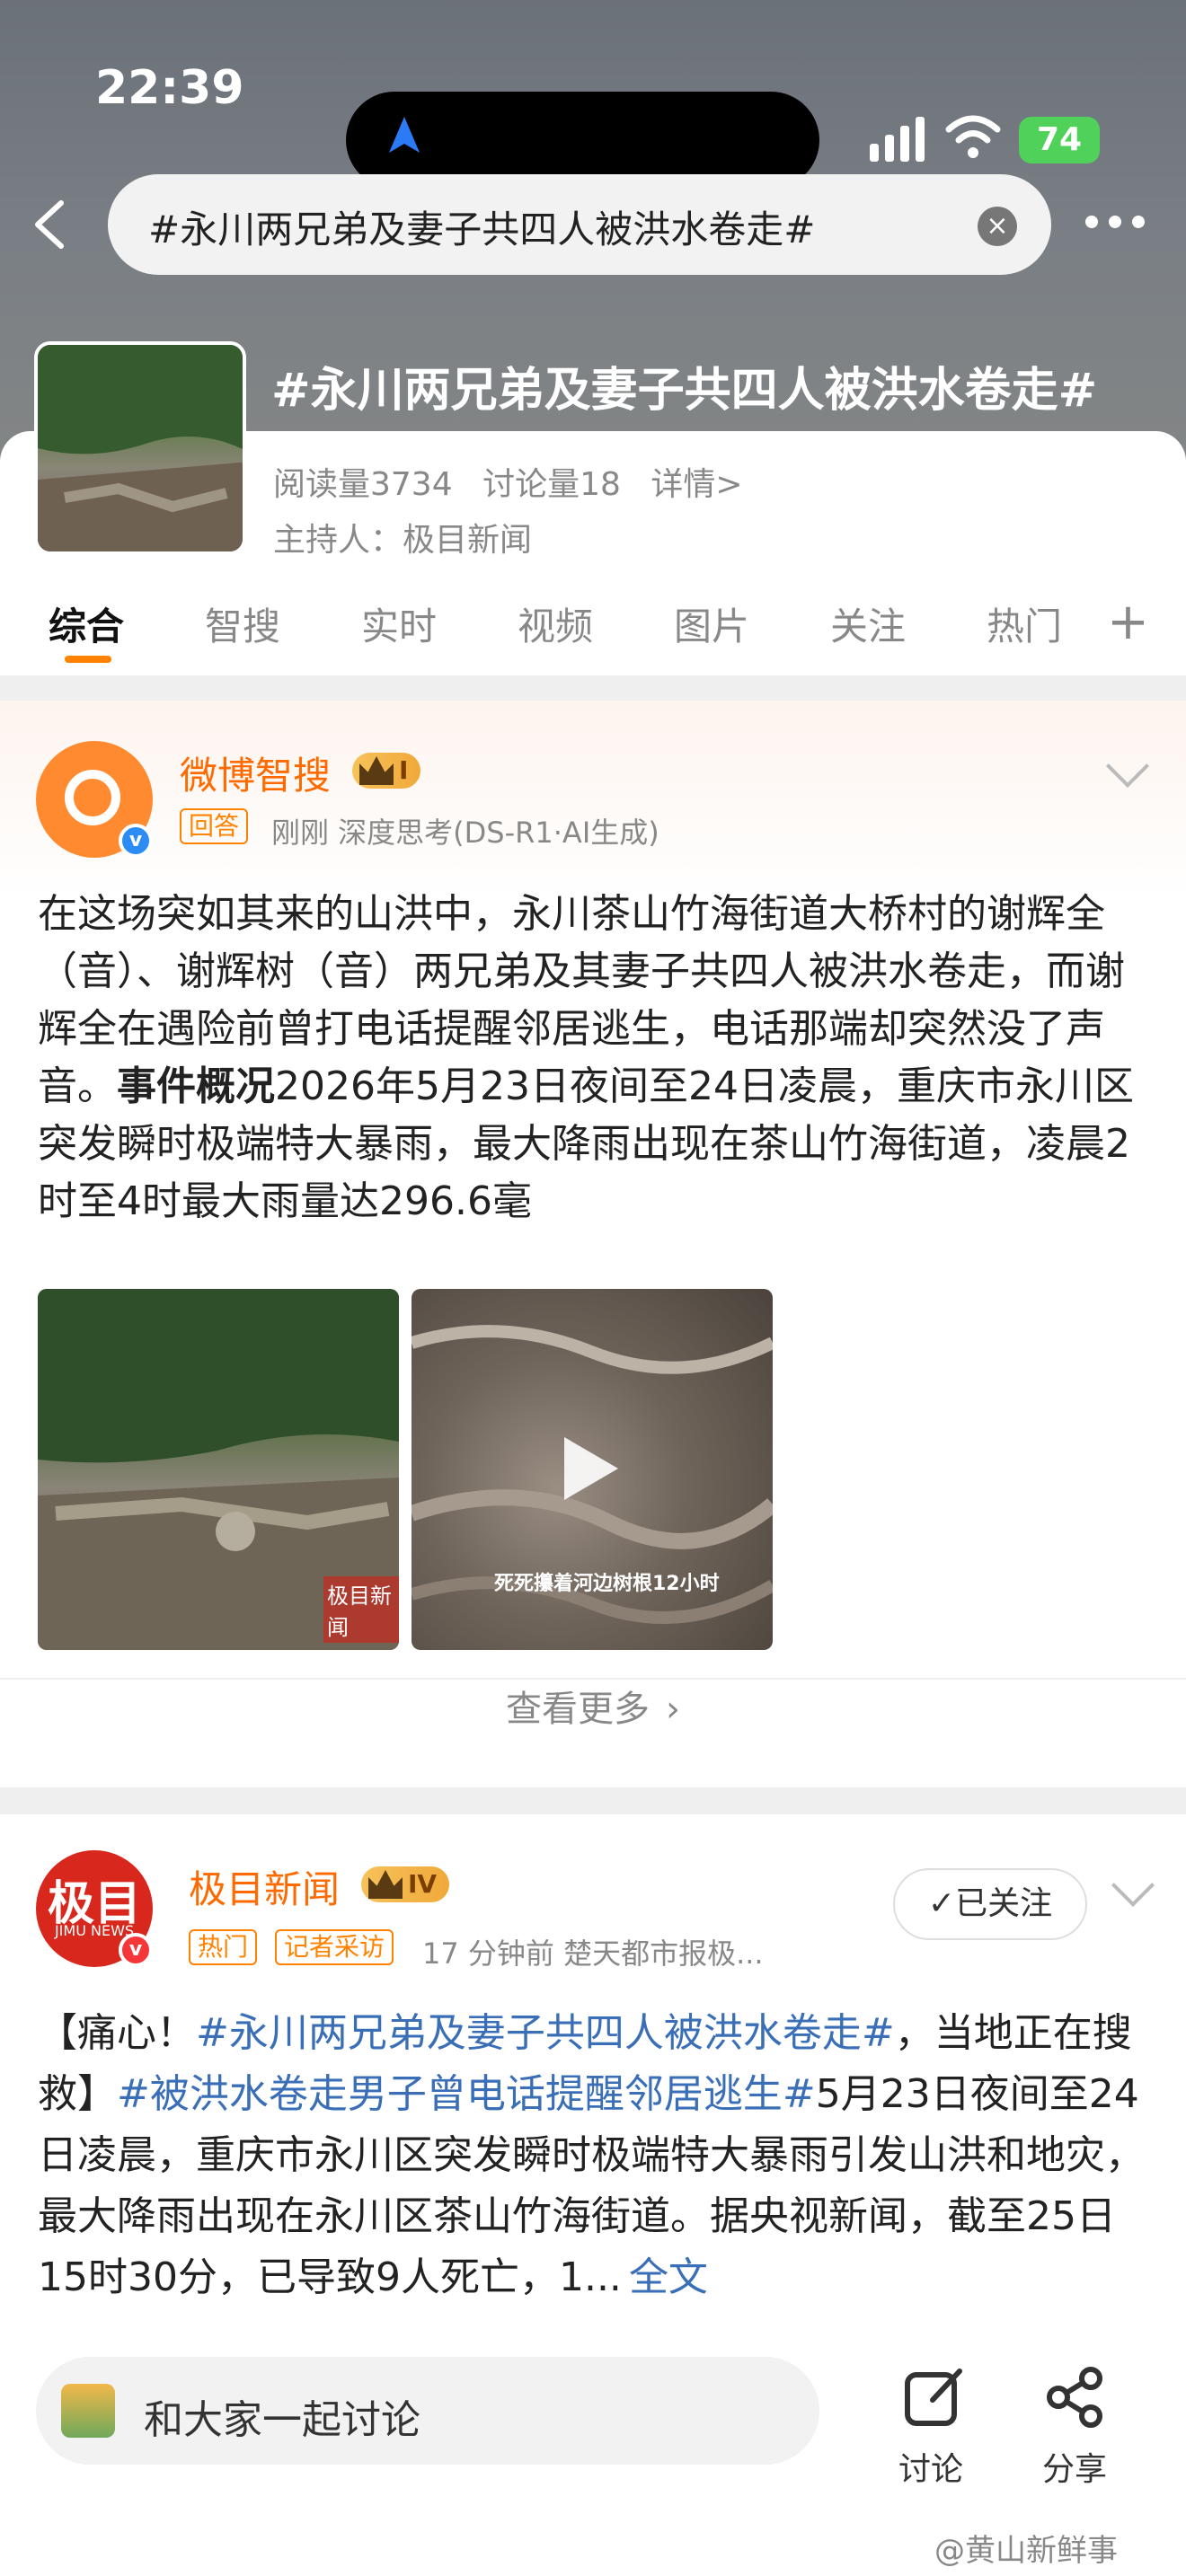 The height and width of the screenshot is (2576, 1186). I want to click on post-video: 死死攥着河边树根12小时, so click(592, 1469).